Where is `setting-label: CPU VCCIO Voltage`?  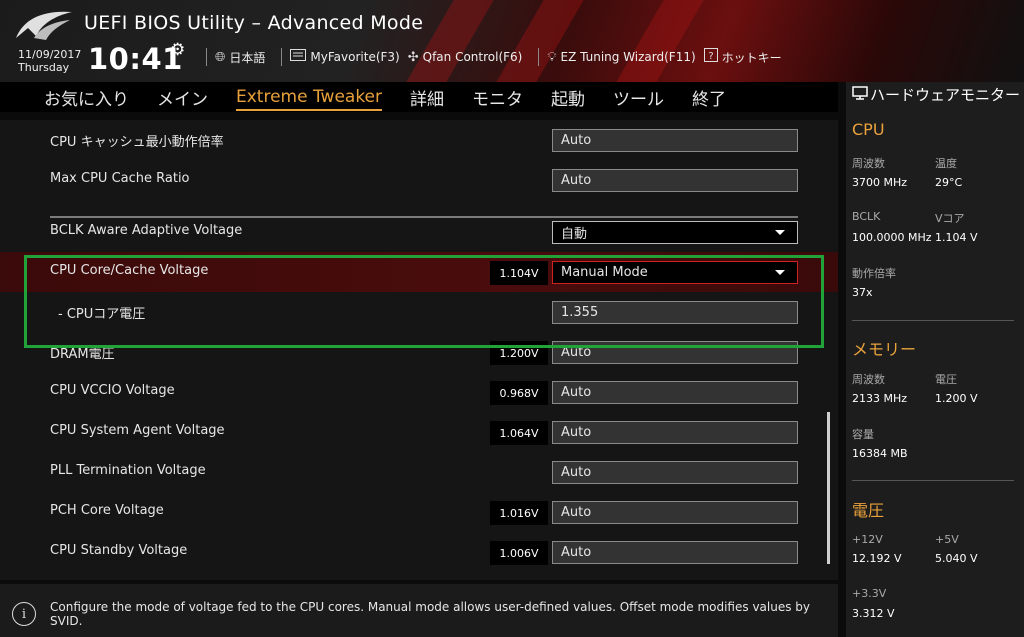
setting-label: CPU VCCIO Voltage is located at coordinates (112, 390).